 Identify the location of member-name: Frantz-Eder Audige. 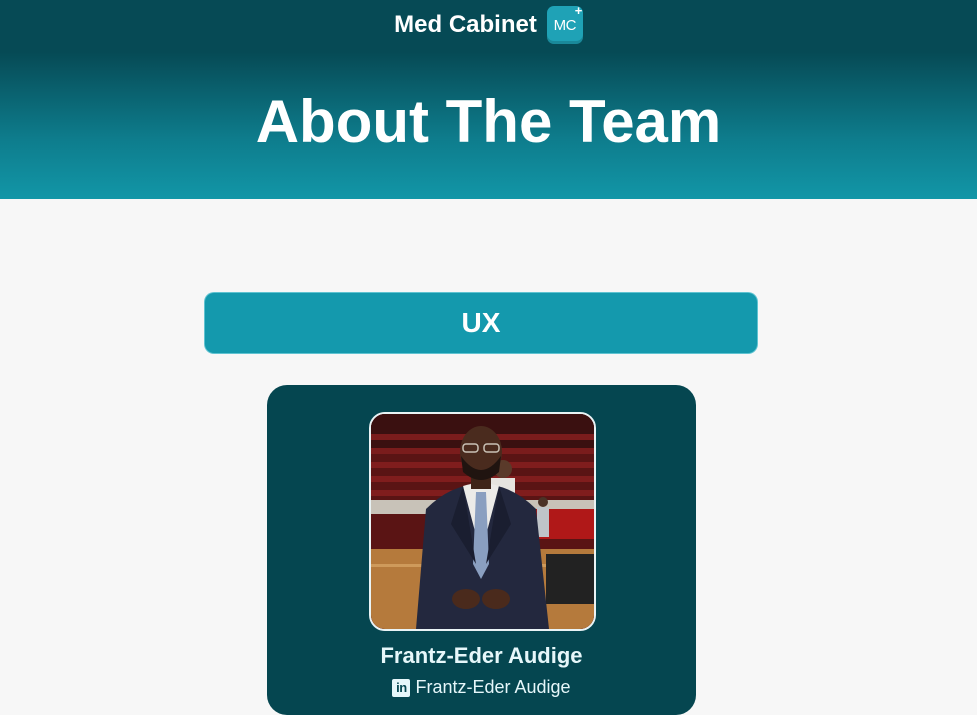
(481, 655).